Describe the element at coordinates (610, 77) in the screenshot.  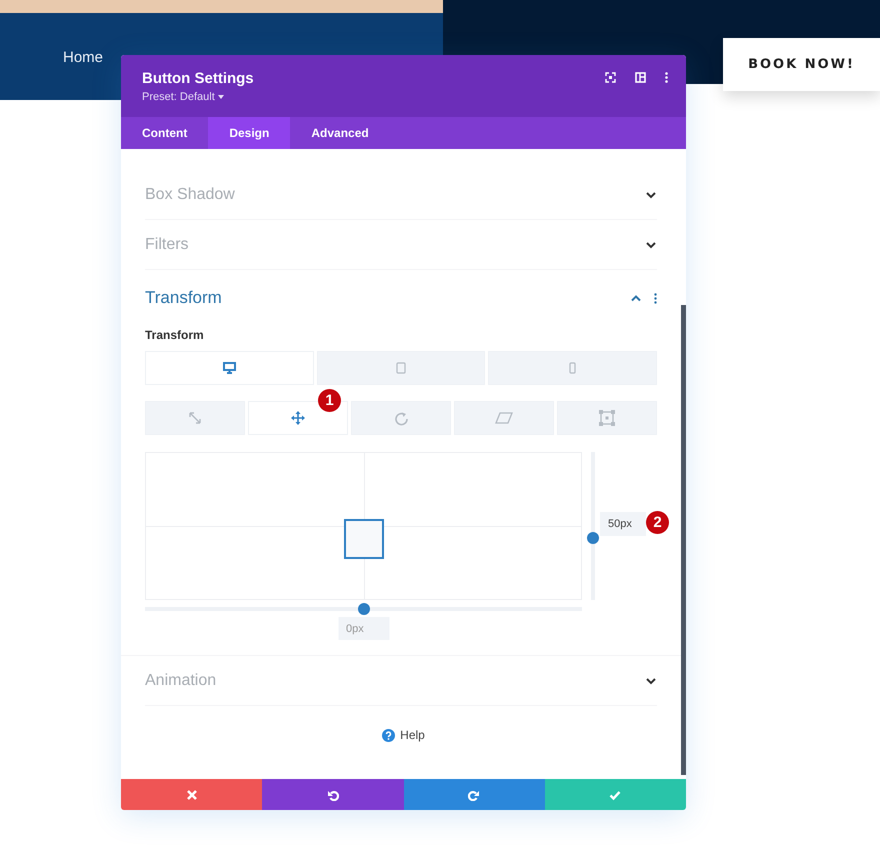
I see `fullscreen-icon` at that location.